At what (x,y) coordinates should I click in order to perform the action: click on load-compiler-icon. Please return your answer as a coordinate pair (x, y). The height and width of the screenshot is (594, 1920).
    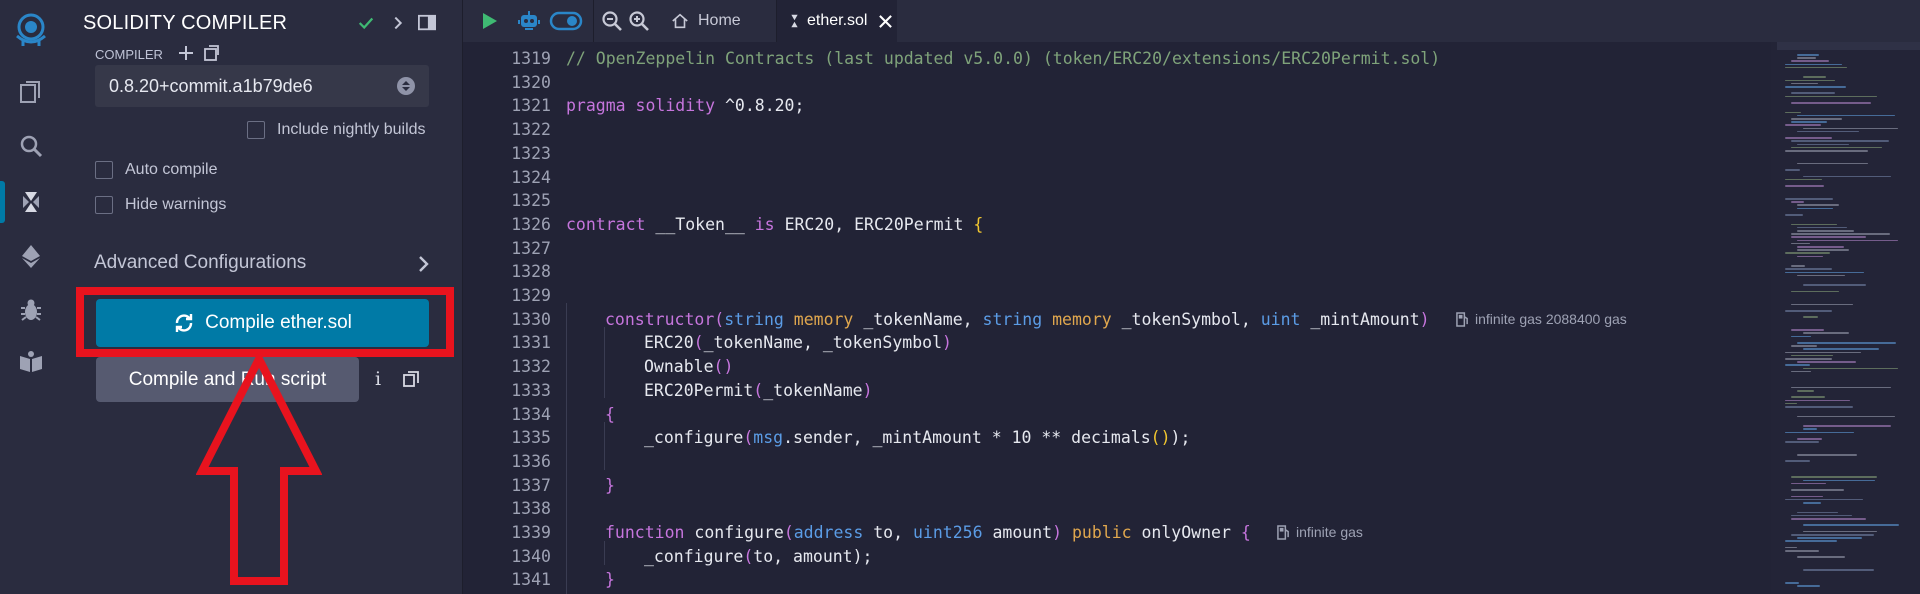
    Looking at the image, I should click on (211, 53).